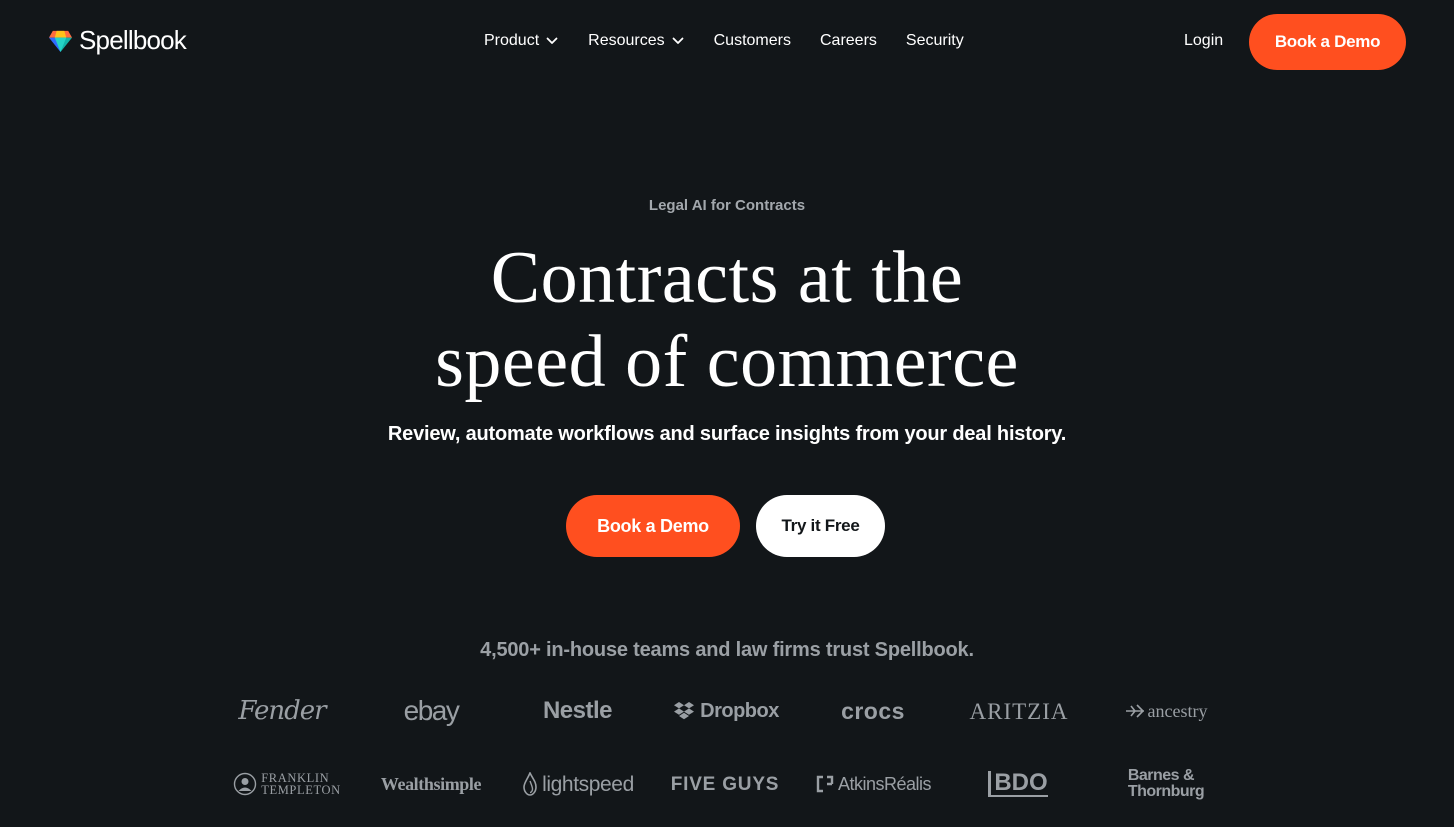  What do you see at coordinates (1134, 711) in the screenshot?
I see `leaf-arrow-icon` at bounding box center [1134, 711].